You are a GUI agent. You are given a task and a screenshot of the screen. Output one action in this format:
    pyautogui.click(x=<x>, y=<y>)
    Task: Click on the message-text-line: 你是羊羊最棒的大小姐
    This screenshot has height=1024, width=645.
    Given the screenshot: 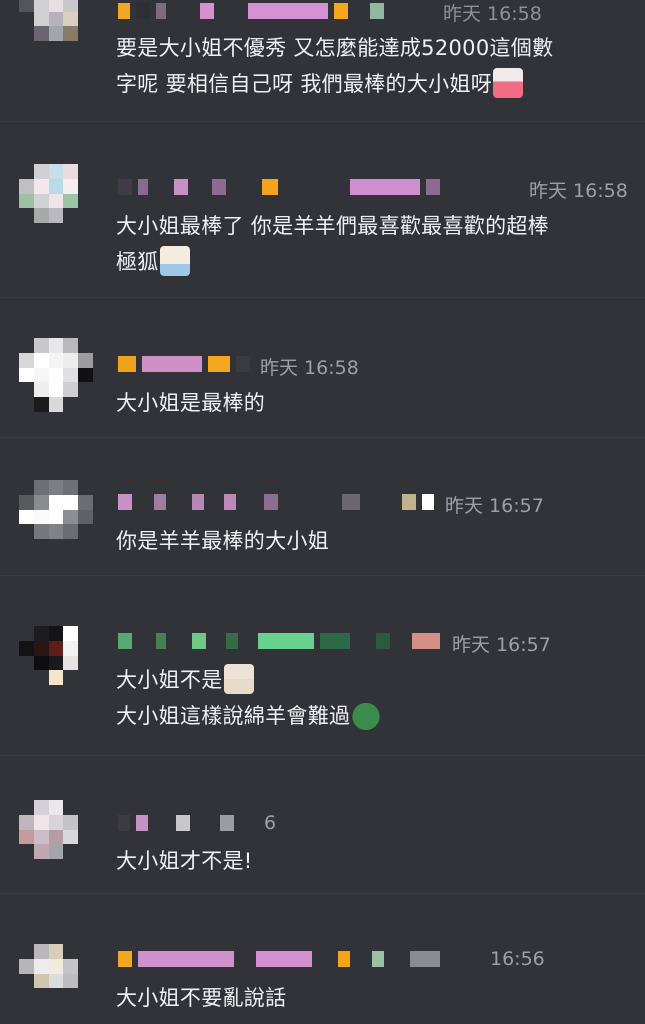 What is the action you would take?
    pyautogui.click(x=222, y=541)
    